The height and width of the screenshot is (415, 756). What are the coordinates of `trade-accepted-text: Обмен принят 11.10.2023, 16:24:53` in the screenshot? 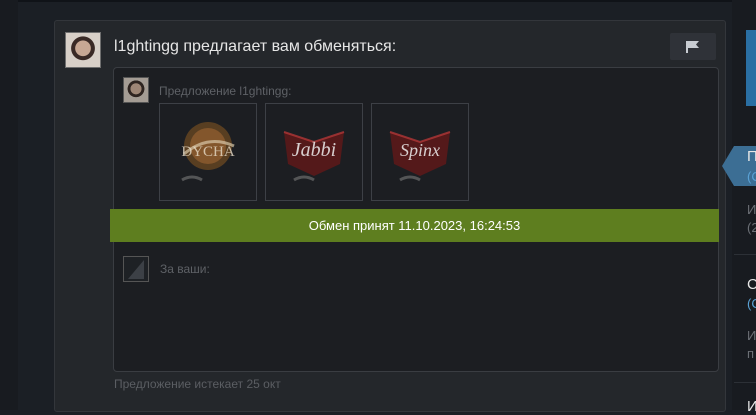 It's located at (414, 225).